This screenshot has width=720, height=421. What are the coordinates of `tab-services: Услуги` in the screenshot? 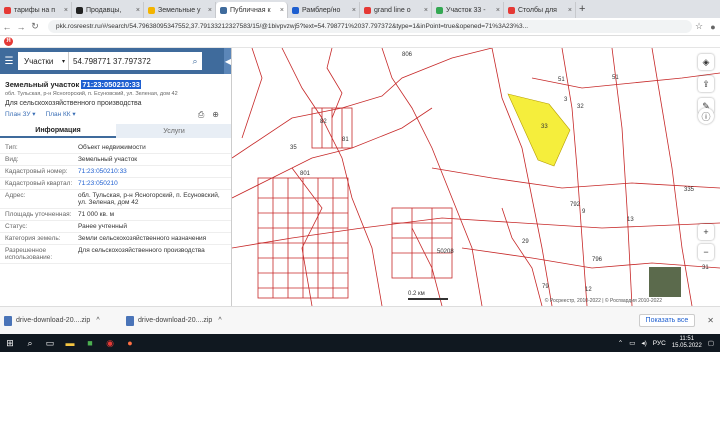 It's located at (173, 131).